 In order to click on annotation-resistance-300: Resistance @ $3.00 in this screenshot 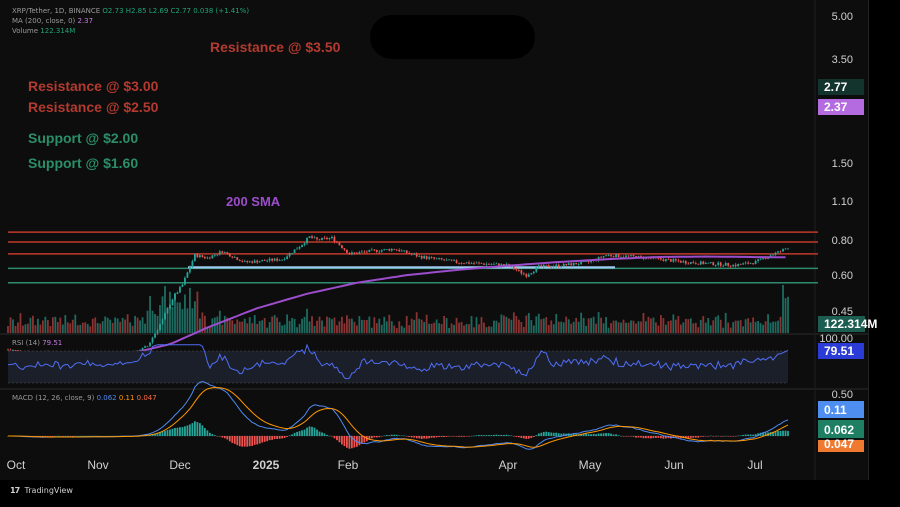, I will do `click(93, 86)`.